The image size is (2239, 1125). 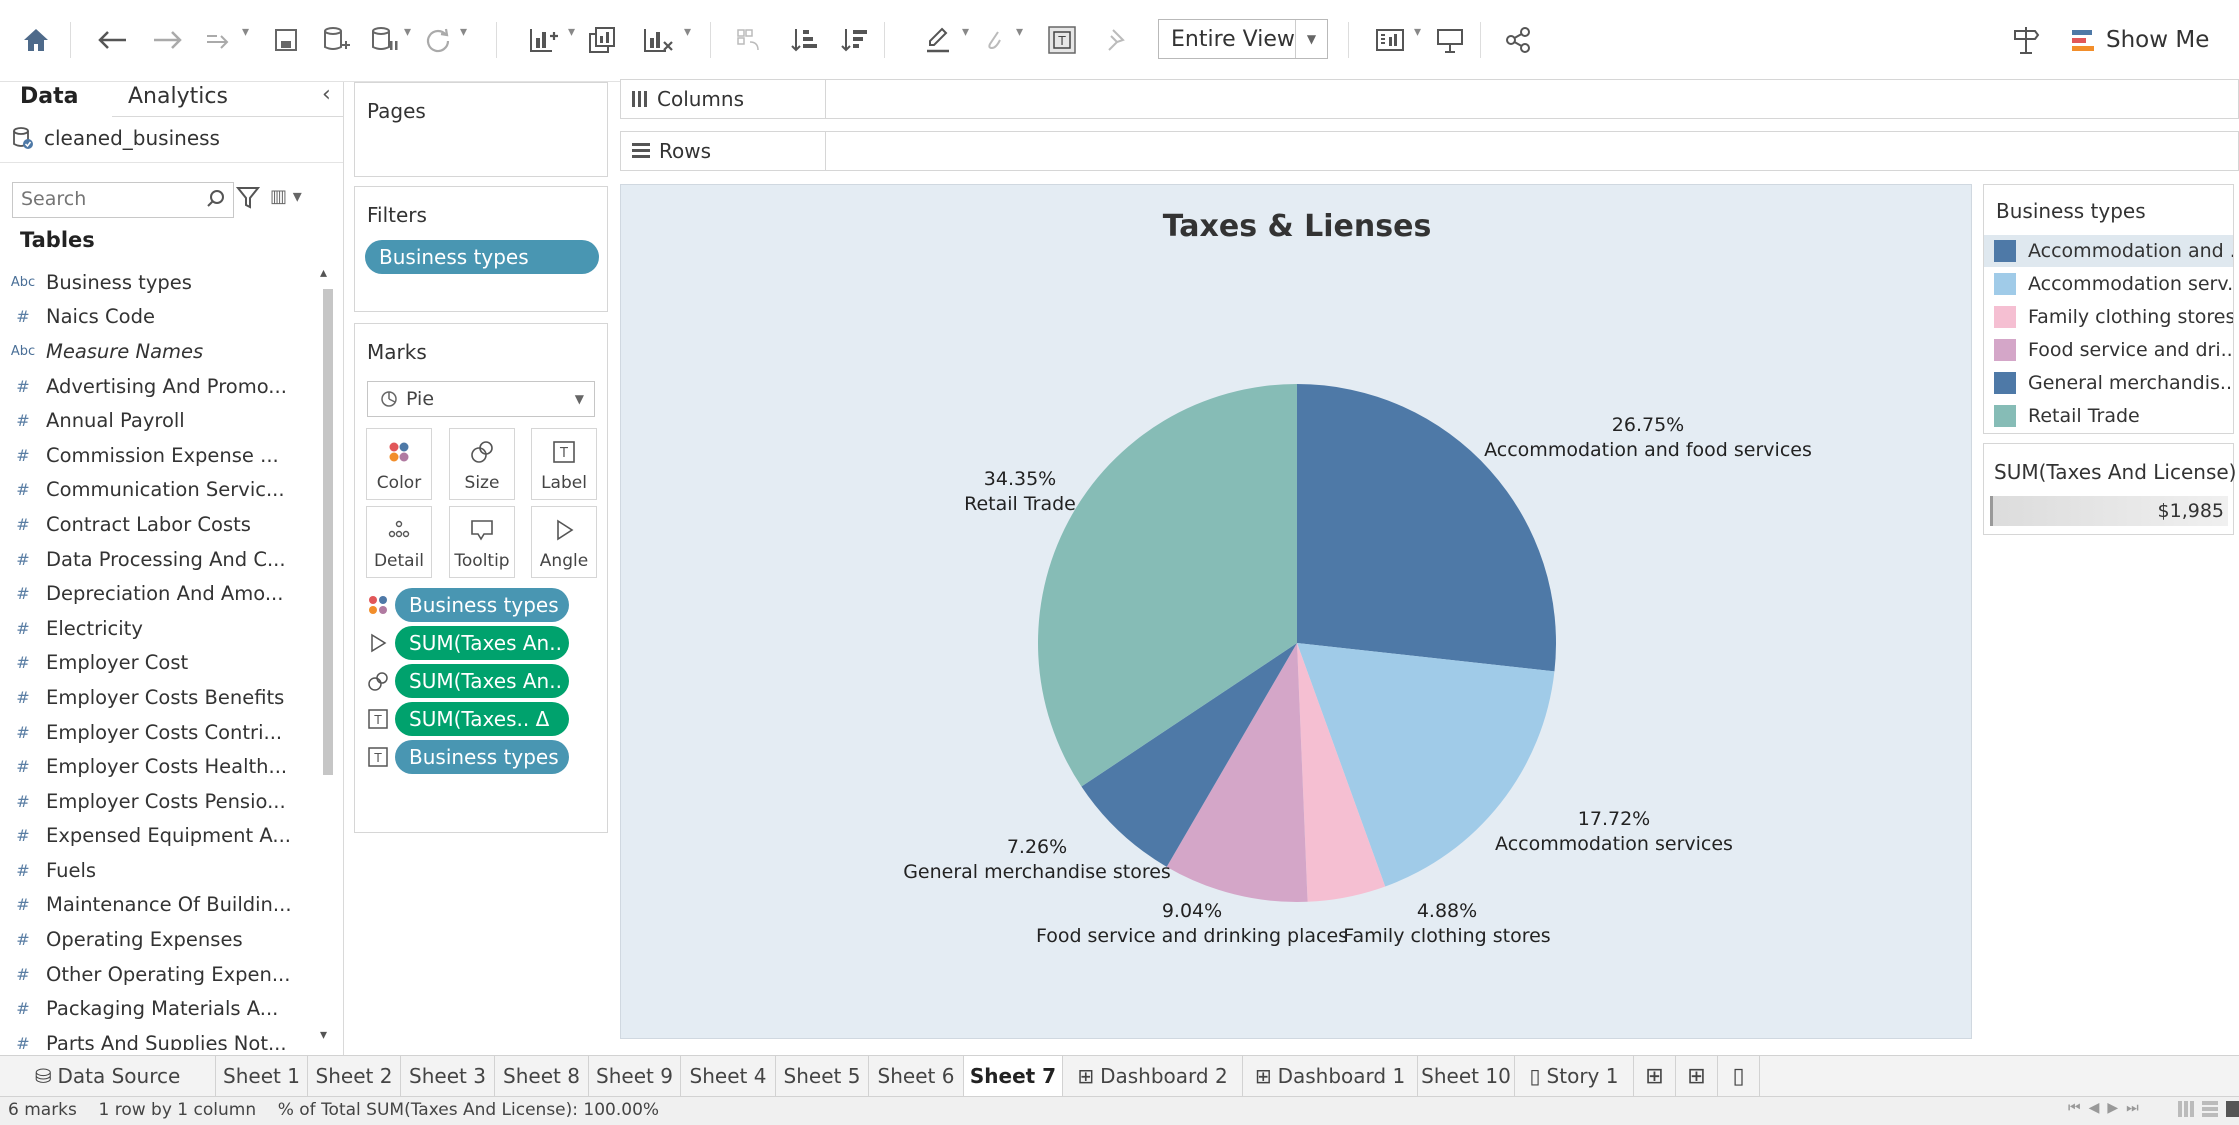 What do you see at coordinates (1116, 40) in the screenshot?
I see `fix-axes-icon` at bounding box center [1116, 40].